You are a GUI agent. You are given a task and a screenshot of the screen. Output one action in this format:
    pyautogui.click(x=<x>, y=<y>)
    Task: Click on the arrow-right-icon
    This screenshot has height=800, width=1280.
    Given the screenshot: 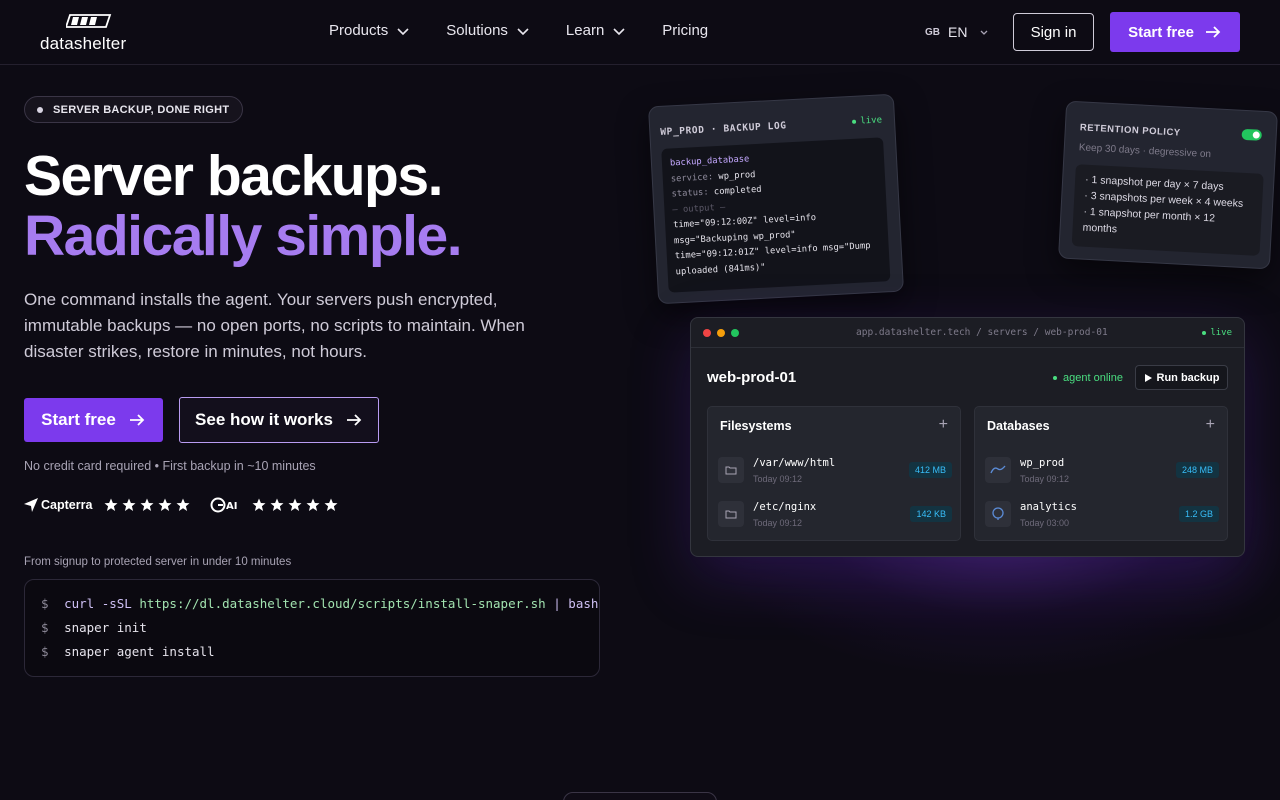 What is the action you would take?
    pyautogui.click(x=137, y=420)
    